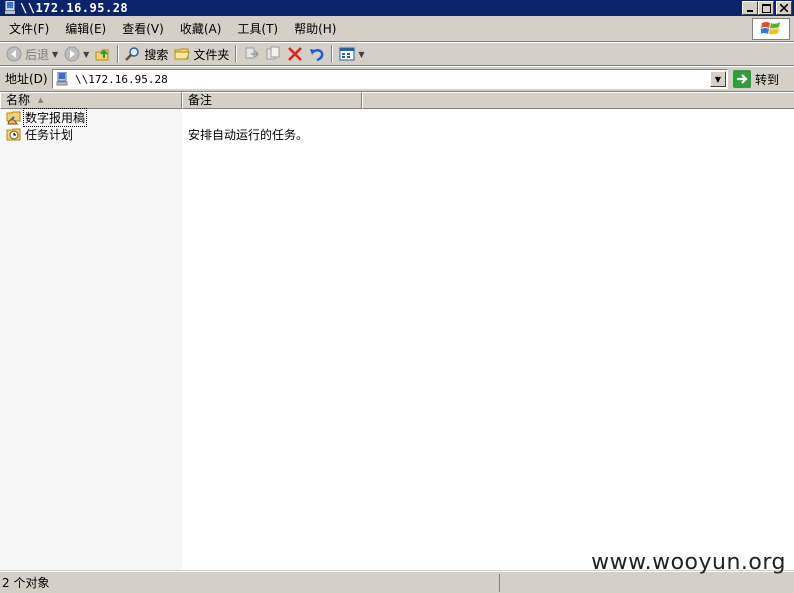 This screenshot has width=794, height=593. I want to click on forward-button: ▼, so click(76, 54).